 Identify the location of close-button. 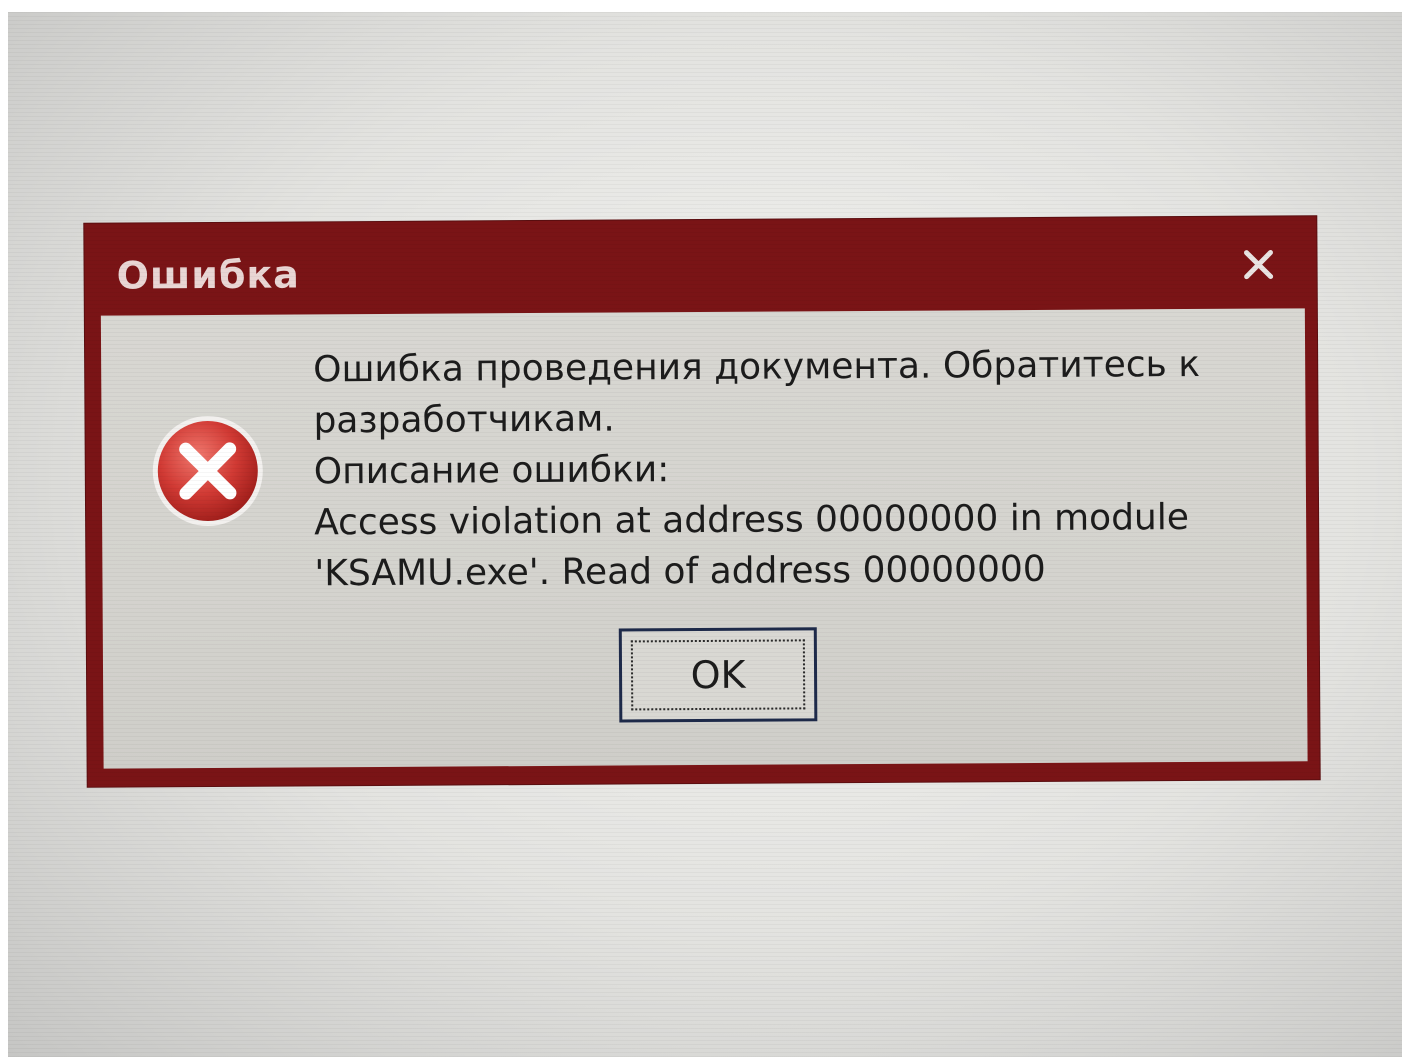
(1258, 264).